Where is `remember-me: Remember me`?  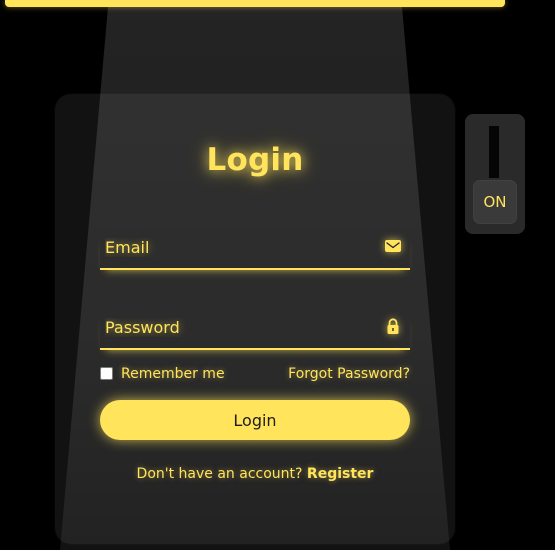 remember-me: Remember me is located at coordinates (162, 374).